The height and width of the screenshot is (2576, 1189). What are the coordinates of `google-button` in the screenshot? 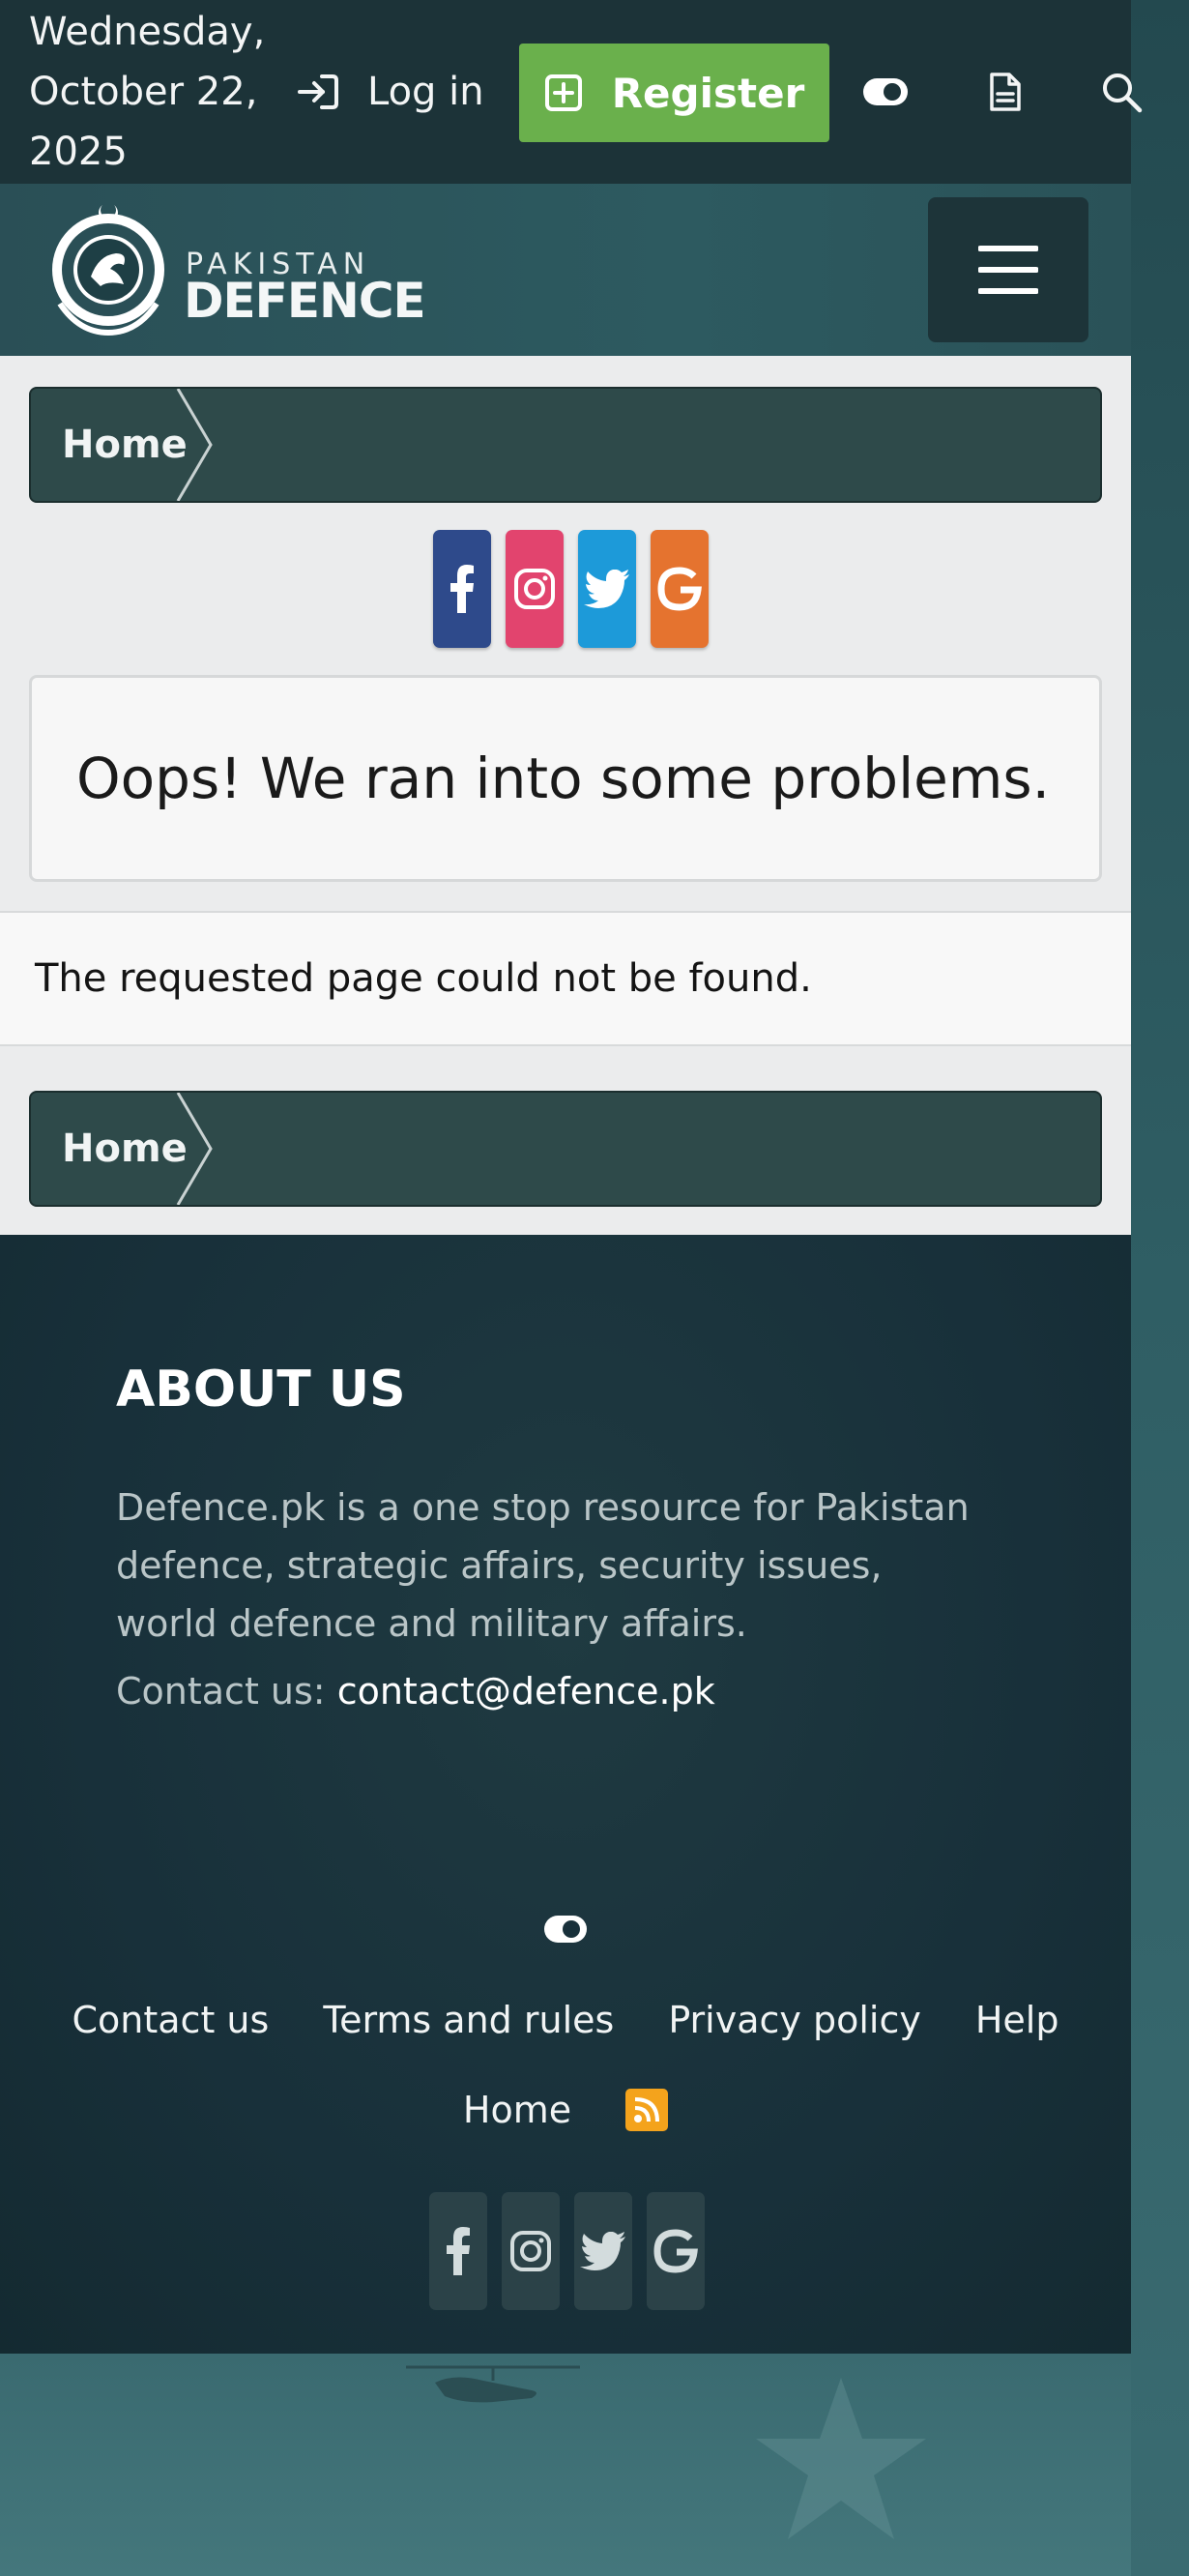 It's located at (680, 589).